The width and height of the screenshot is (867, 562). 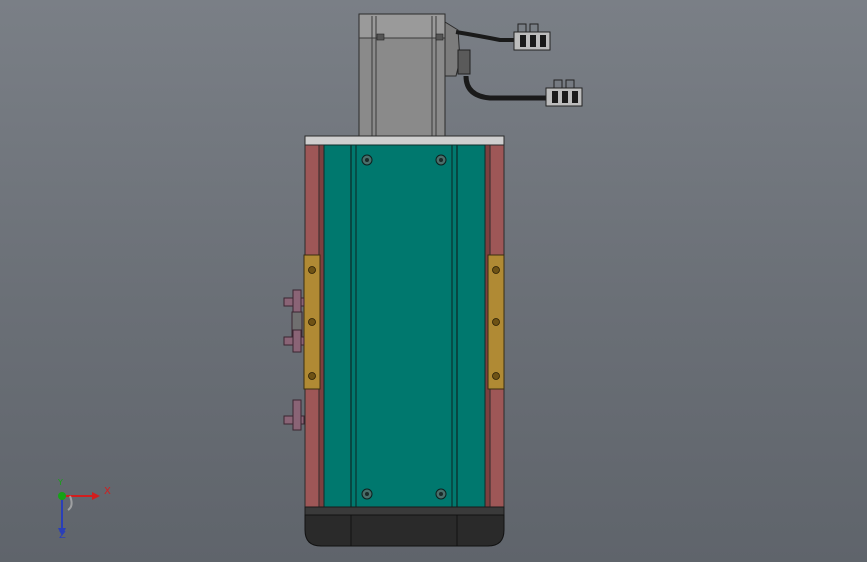 What do you see at coordinates (107, 491) in the screenshot?
I see `x-axis-label: X` at bounding box center [107, 491].